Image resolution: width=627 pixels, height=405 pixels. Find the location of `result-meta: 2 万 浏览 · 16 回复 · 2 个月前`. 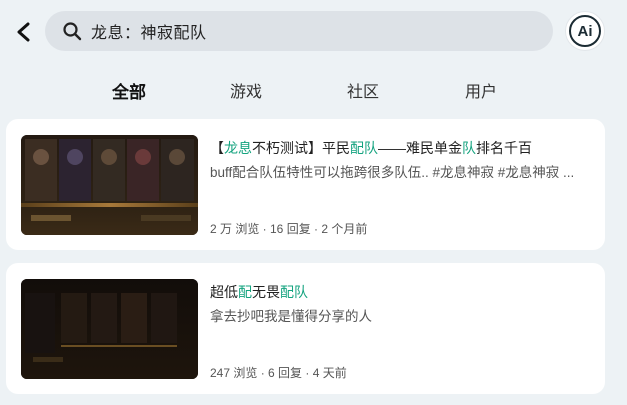

result-meta: 2 万 浏览 · 16 回复 · 2 个月前 is located at coordinates (289, 229).